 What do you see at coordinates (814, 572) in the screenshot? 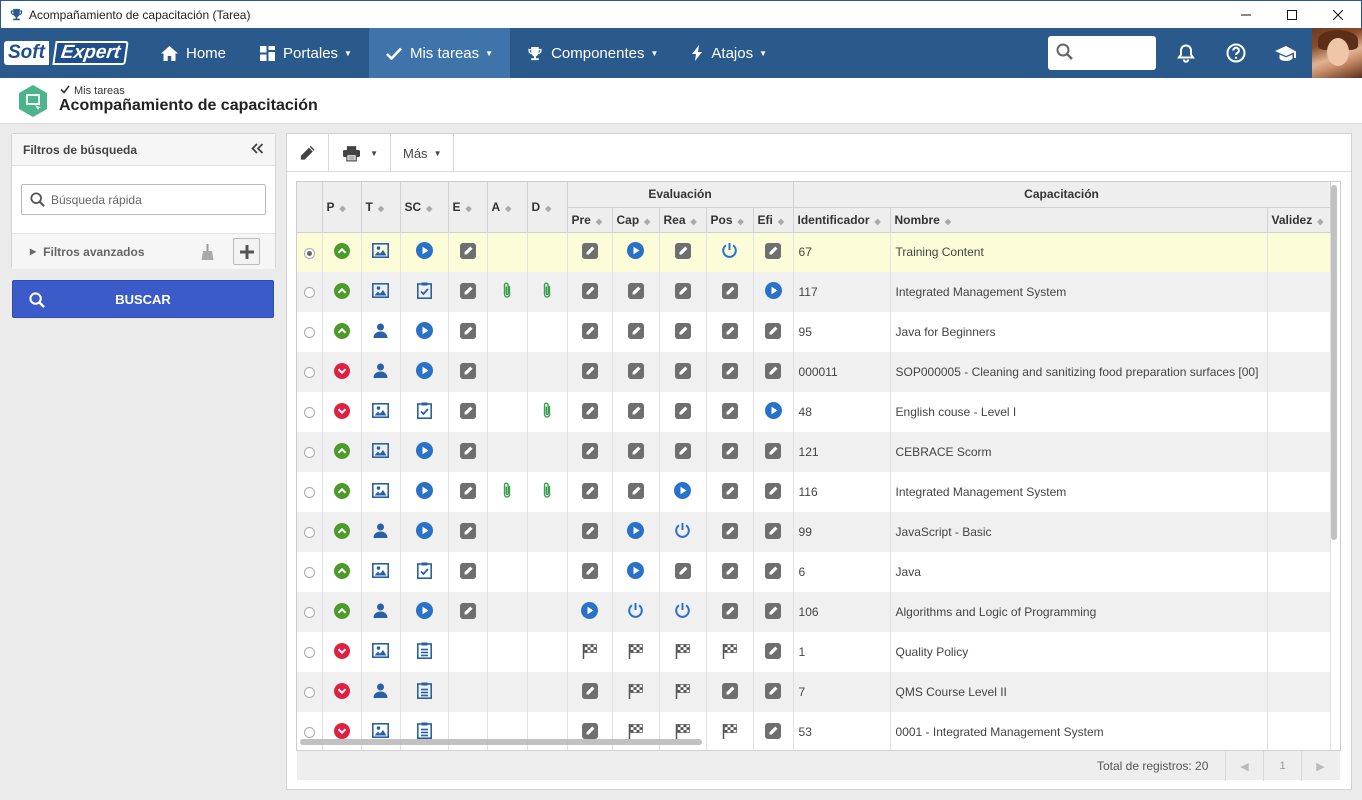
I see `table-row: 6 Java` at bounding box center [814, 572].